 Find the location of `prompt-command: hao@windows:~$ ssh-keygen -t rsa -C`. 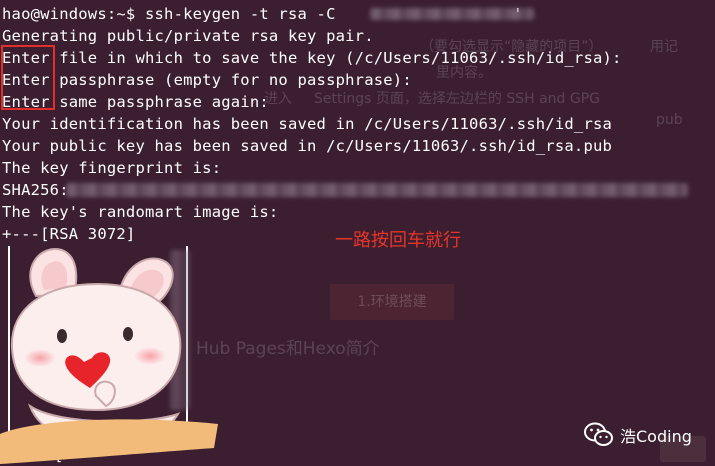

prompt-command: hao@windows:~$ ssh-keygen -t rsa -C is located at coordinates (174, 14).